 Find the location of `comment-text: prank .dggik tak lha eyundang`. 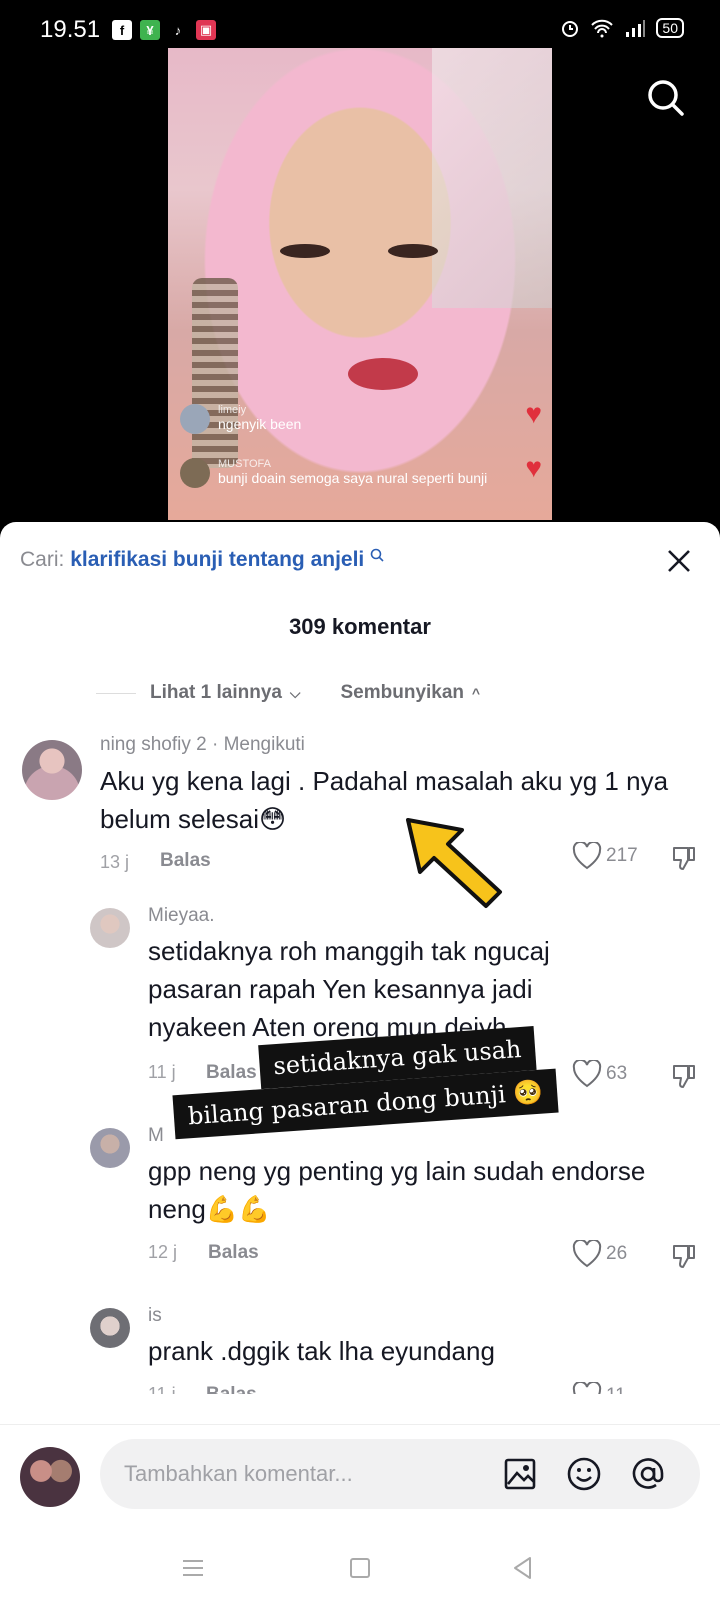

comment-text: prank .dggik tak lha eyundang is located at coordinates (321, 1351).